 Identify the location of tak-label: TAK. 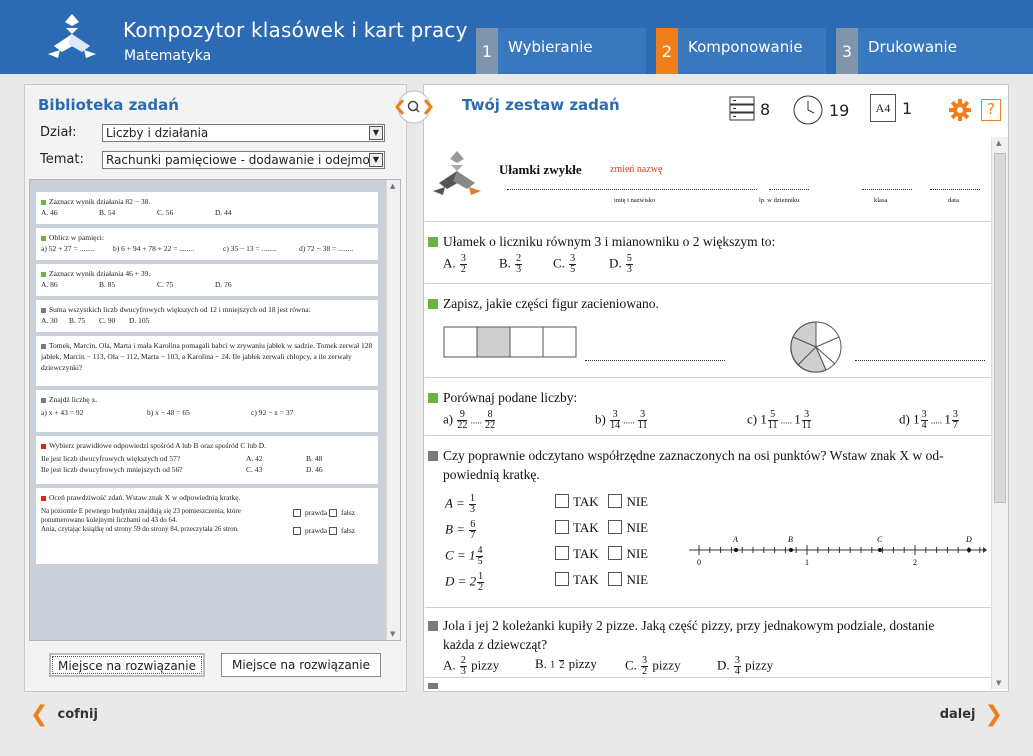
(586, 579).